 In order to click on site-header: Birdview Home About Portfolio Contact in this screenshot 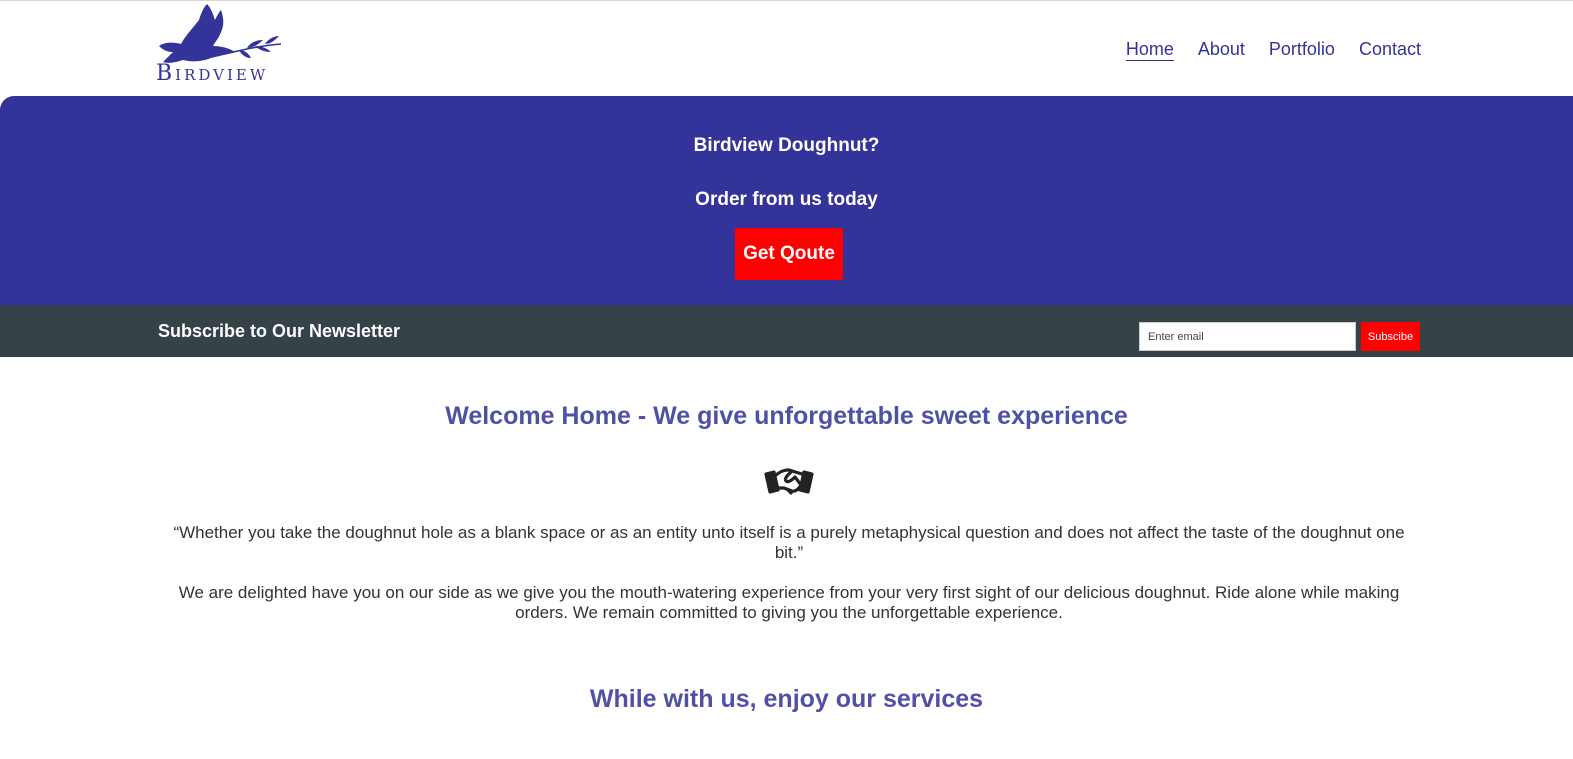, I will do `click(786, 48)`.